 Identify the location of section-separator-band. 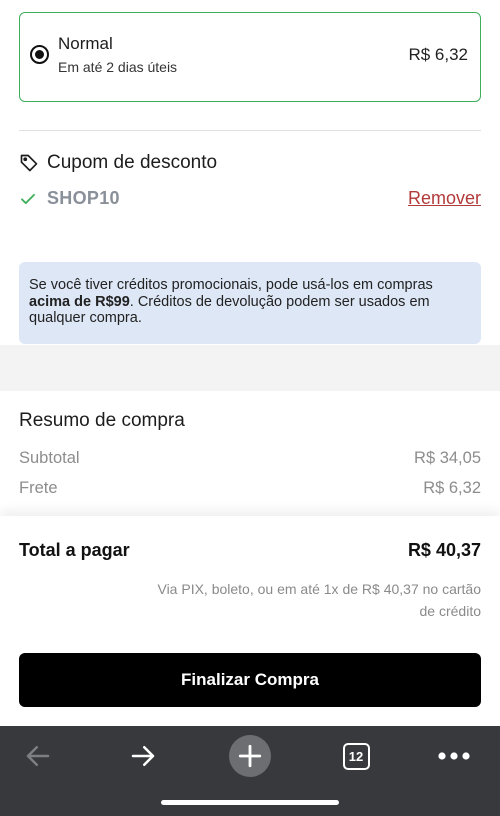
(250, 368).